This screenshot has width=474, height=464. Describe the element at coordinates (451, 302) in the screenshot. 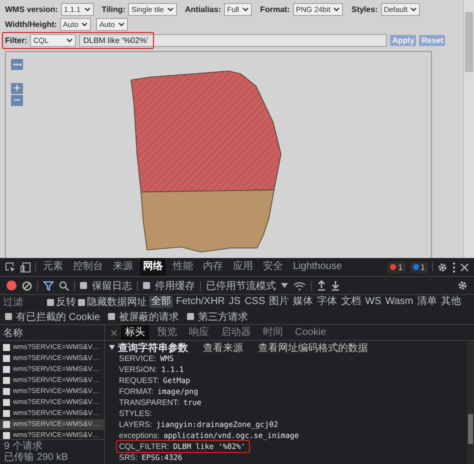

I see `type-filter-button: 其他` at that location.